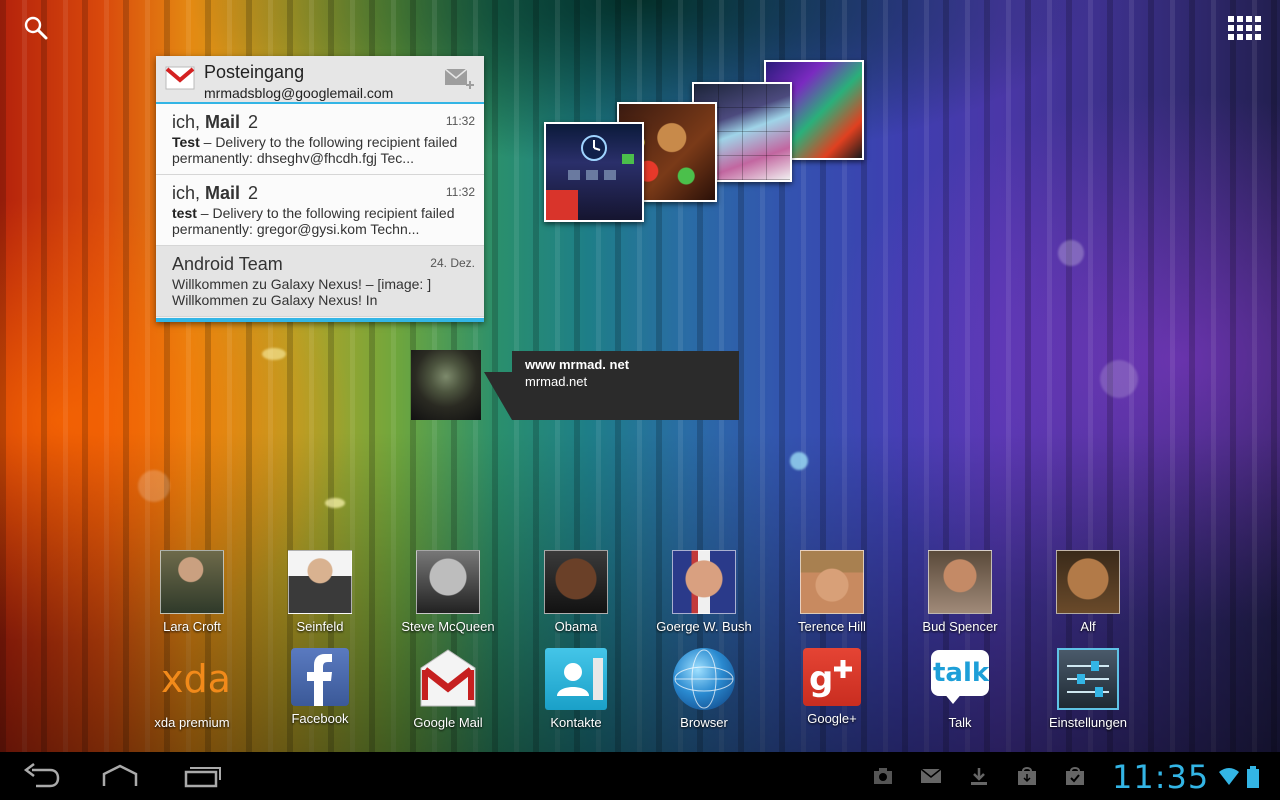  What do you see at coordinates (577, 364) in the screenshot?
I see `contact-bubble-title: www mrmad. net` at bounding box center [577, 364].